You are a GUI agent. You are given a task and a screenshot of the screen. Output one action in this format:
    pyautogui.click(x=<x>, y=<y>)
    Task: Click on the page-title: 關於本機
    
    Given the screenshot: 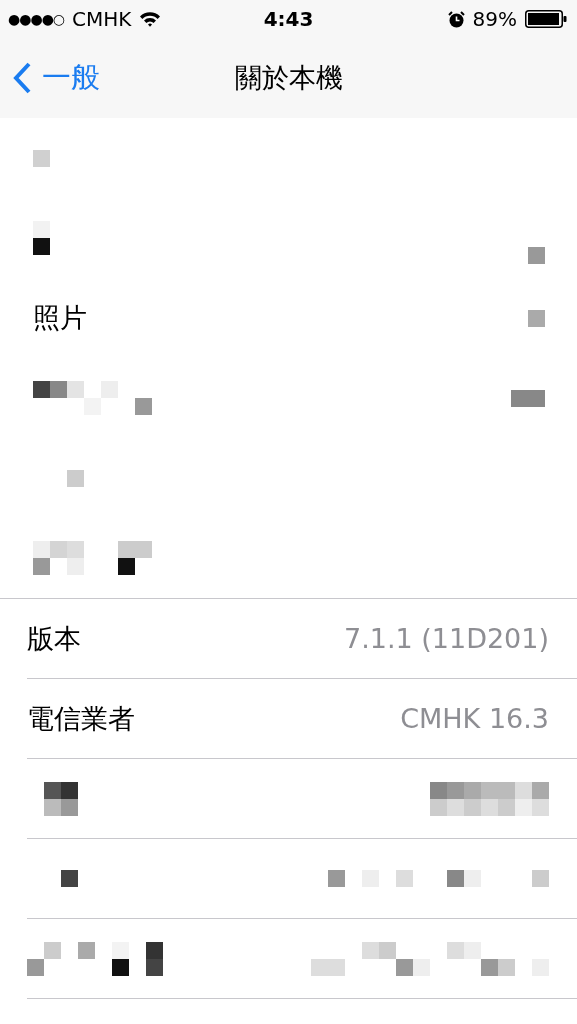 What is the action you would take?
    pyautogui.click(x=288, y=78)
    